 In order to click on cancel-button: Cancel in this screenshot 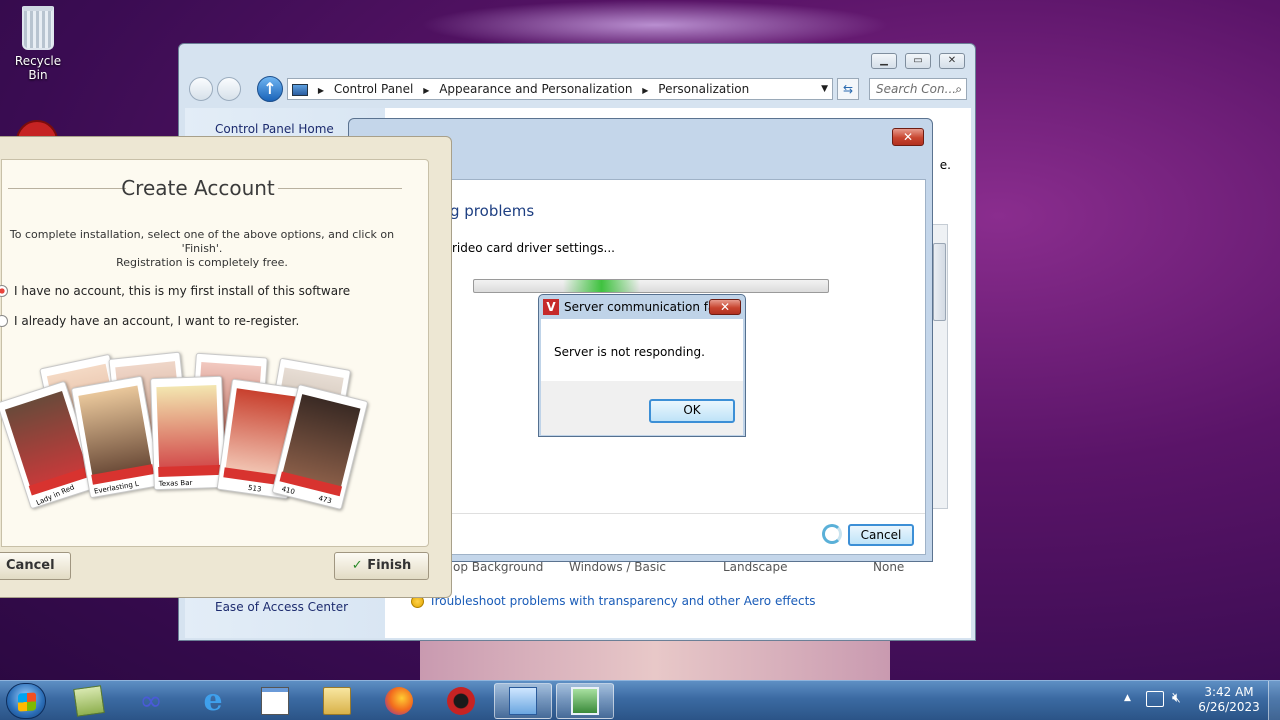, I will do `click(35, 566)`.